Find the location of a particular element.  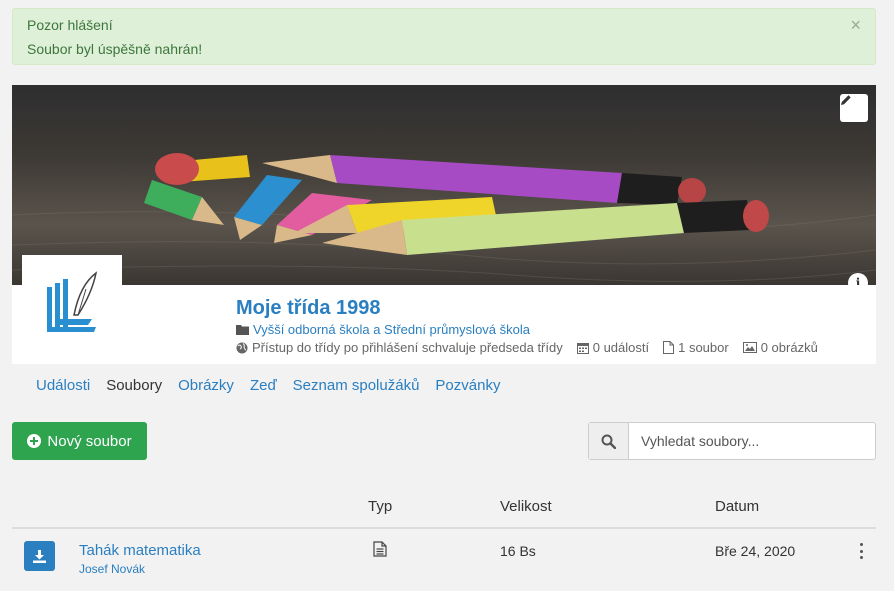

events-count: 0 událostí is located at coordinates (621, 347).